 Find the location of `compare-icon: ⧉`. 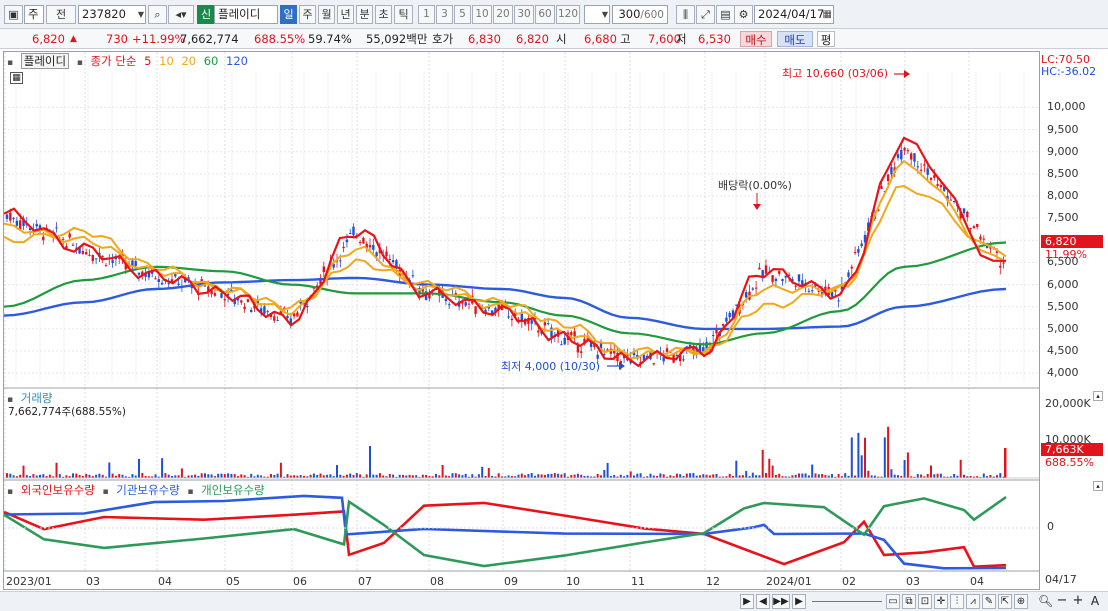

compare-icon: ⧉ is located at coordinates (909, 601).